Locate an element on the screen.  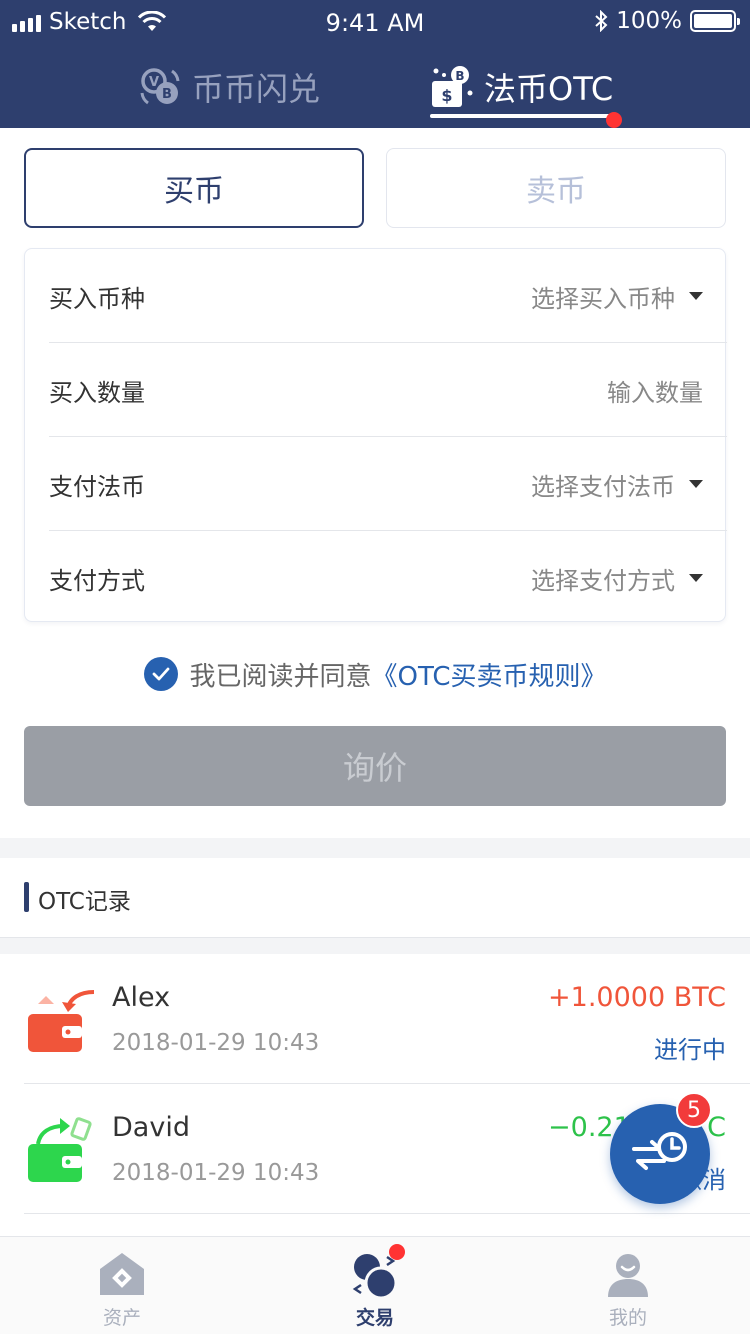
agreement-row: 我已阅读并同意 《OTC买卖币规则》 is located at coordinates (375, 674).